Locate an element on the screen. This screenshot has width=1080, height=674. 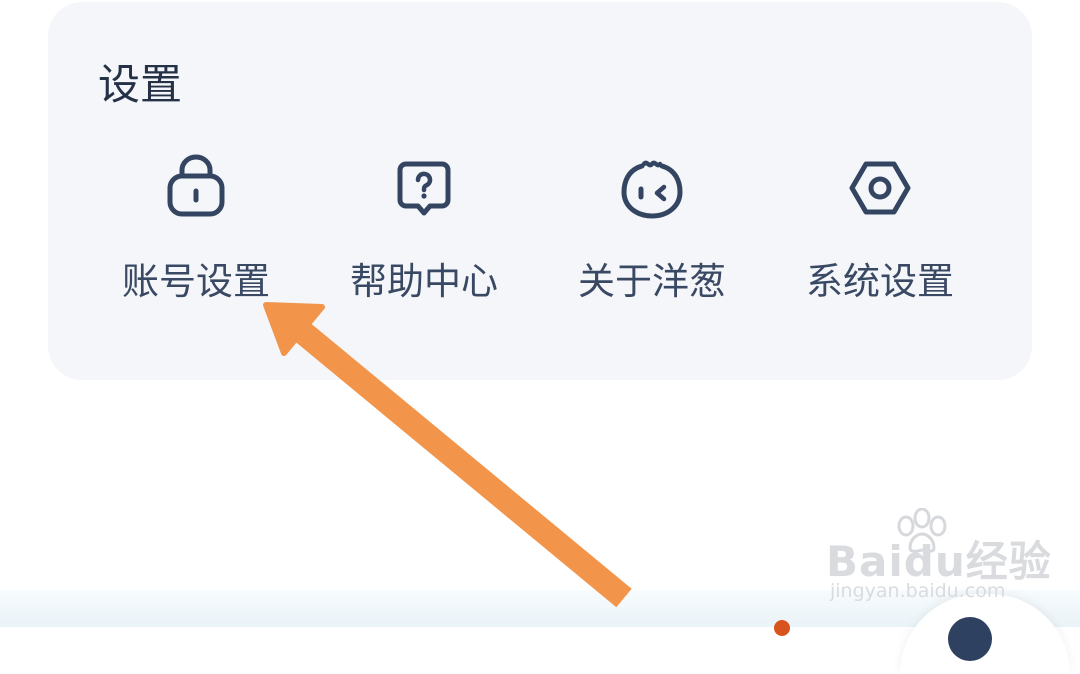
onion-mascot-icon is located at coordinates (652, 188).